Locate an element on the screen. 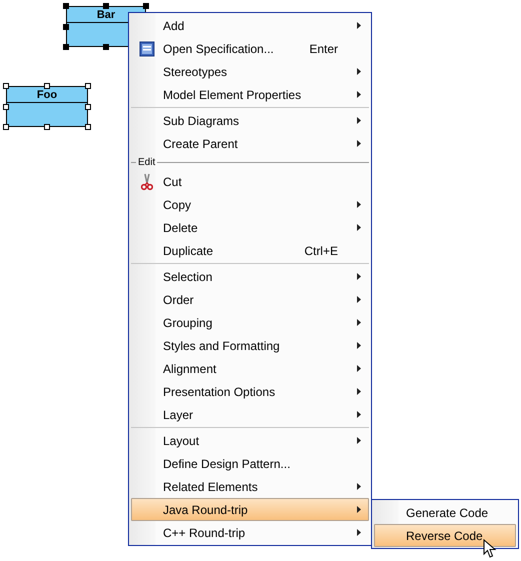 Image resolution: width=521 pixels, height=561 pixels. menu-item: Stereotypes is located at coordinates (250, 71).